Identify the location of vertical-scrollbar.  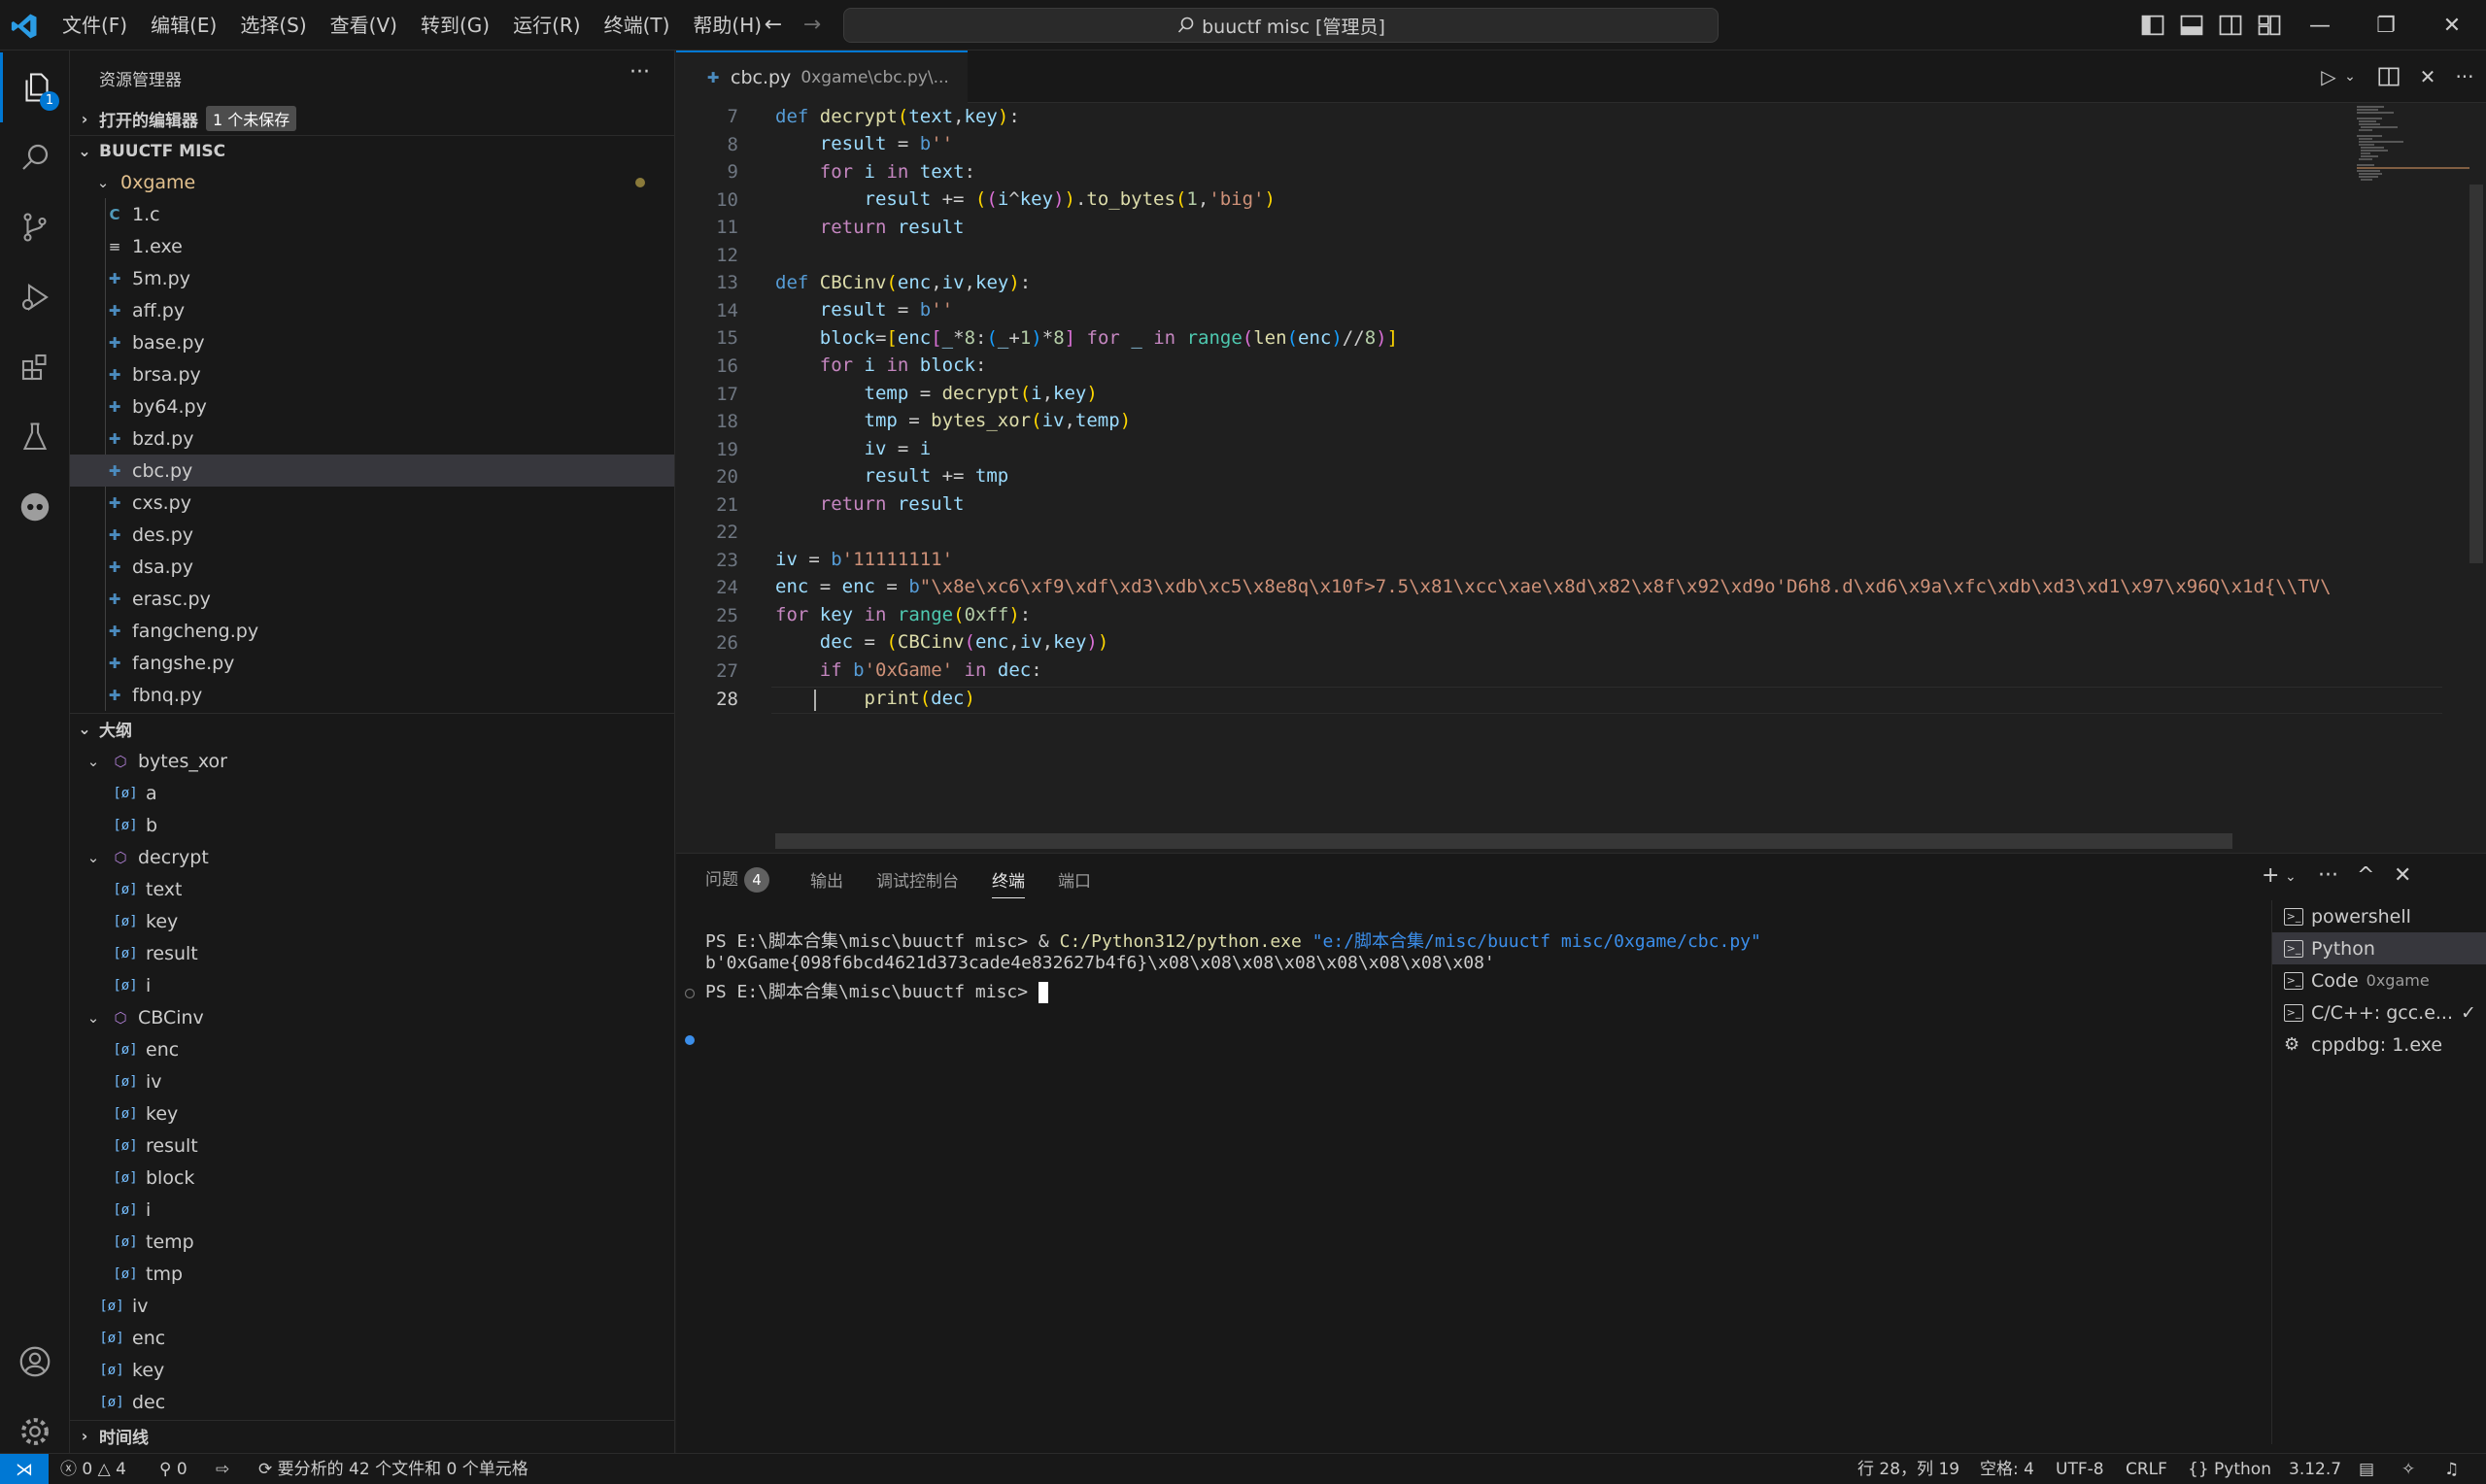
(2476, 374).